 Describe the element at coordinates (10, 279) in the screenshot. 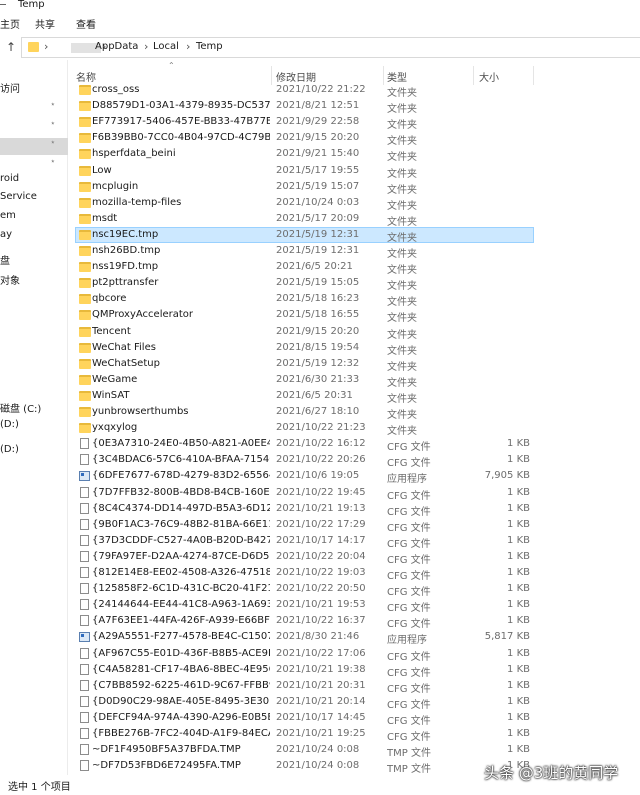

I see `sidebar-item-objects: 对象` at that location.